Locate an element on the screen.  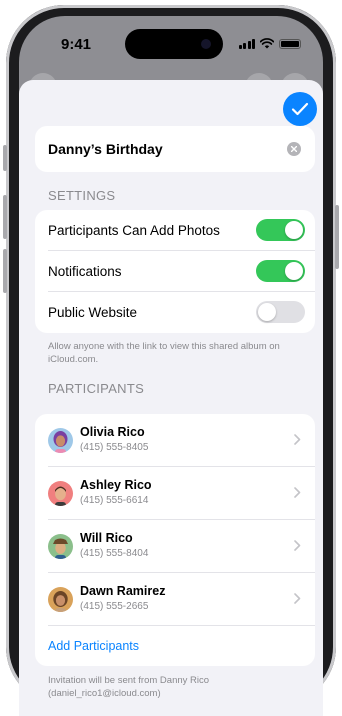
status-bar: 9:41 is located at coordinates (171, 42).